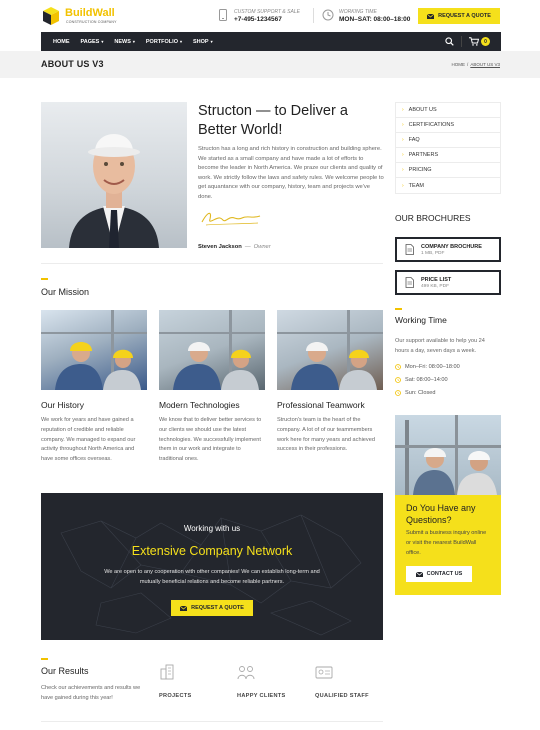 The image size is (540, 730). Describe the element at coordinates (448, 170) in the screenshot. I see `sidebar-item-pricing: › PRICING` at that location.